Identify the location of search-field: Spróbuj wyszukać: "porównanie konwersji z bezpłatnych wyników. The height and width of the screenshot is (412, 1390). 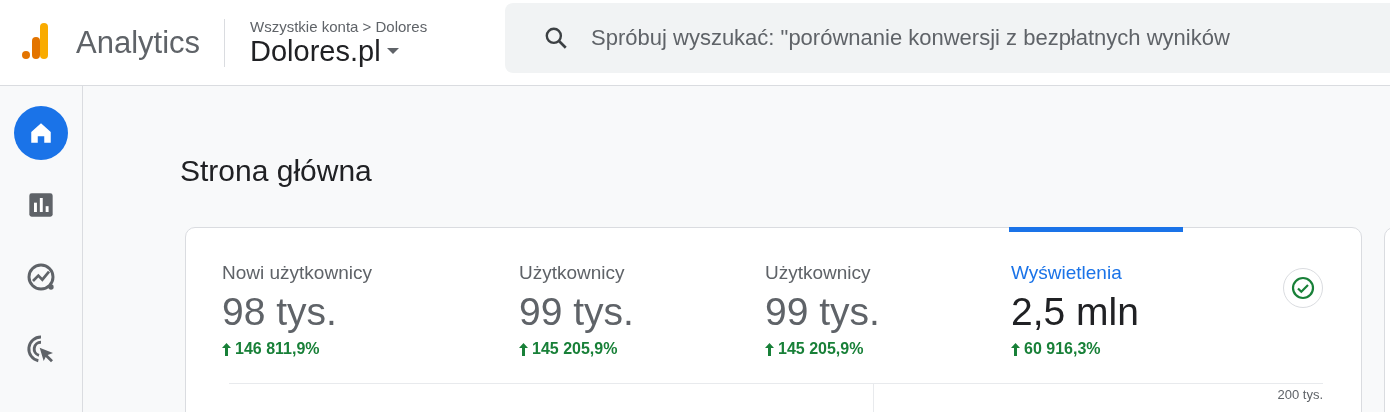
(989, 37).